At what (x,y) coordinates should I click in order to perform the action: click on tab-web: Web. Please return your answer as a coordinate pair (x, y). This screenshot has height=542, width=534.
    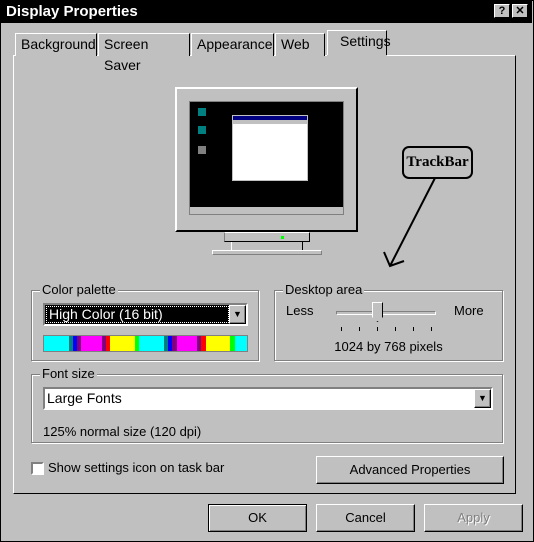
    Looking at the image, I should click on (300, 44).